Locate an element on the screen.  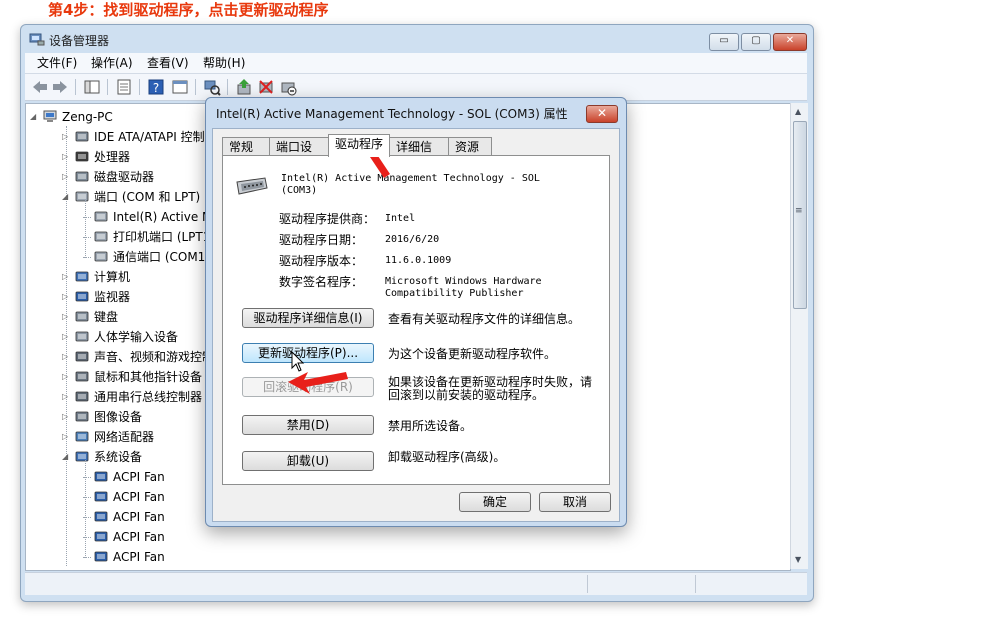
uninstall-icon is located at coordinates (266, 87).